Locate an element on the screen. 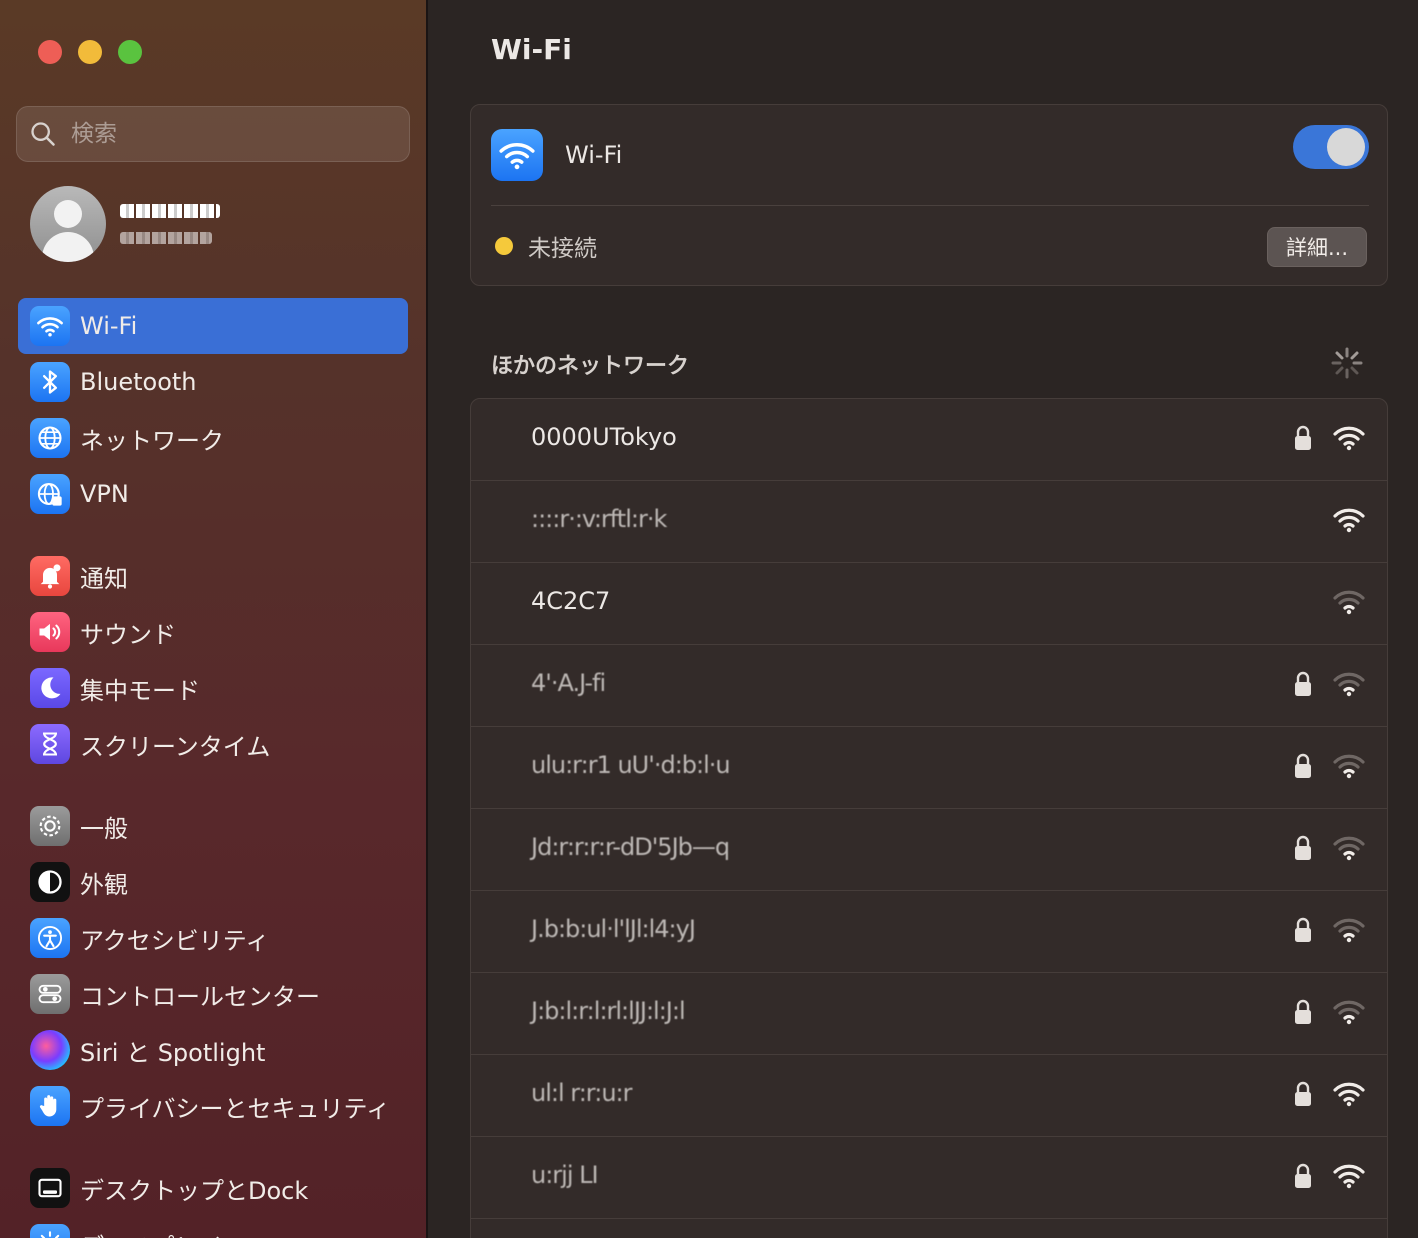 This screenshot has height=1238, width=1418. page-title: Wi-Fi is located at coordinates (531, 49).